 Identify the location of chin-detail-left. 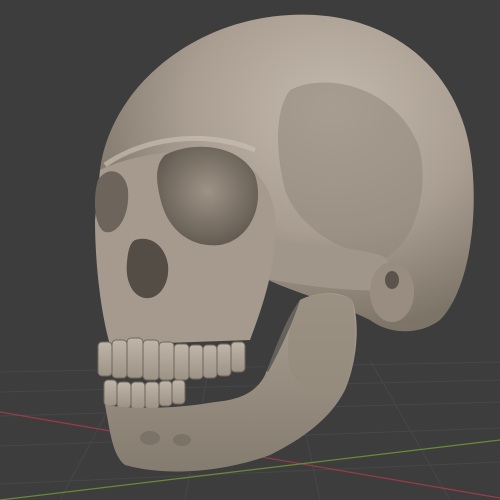
(150, 438).